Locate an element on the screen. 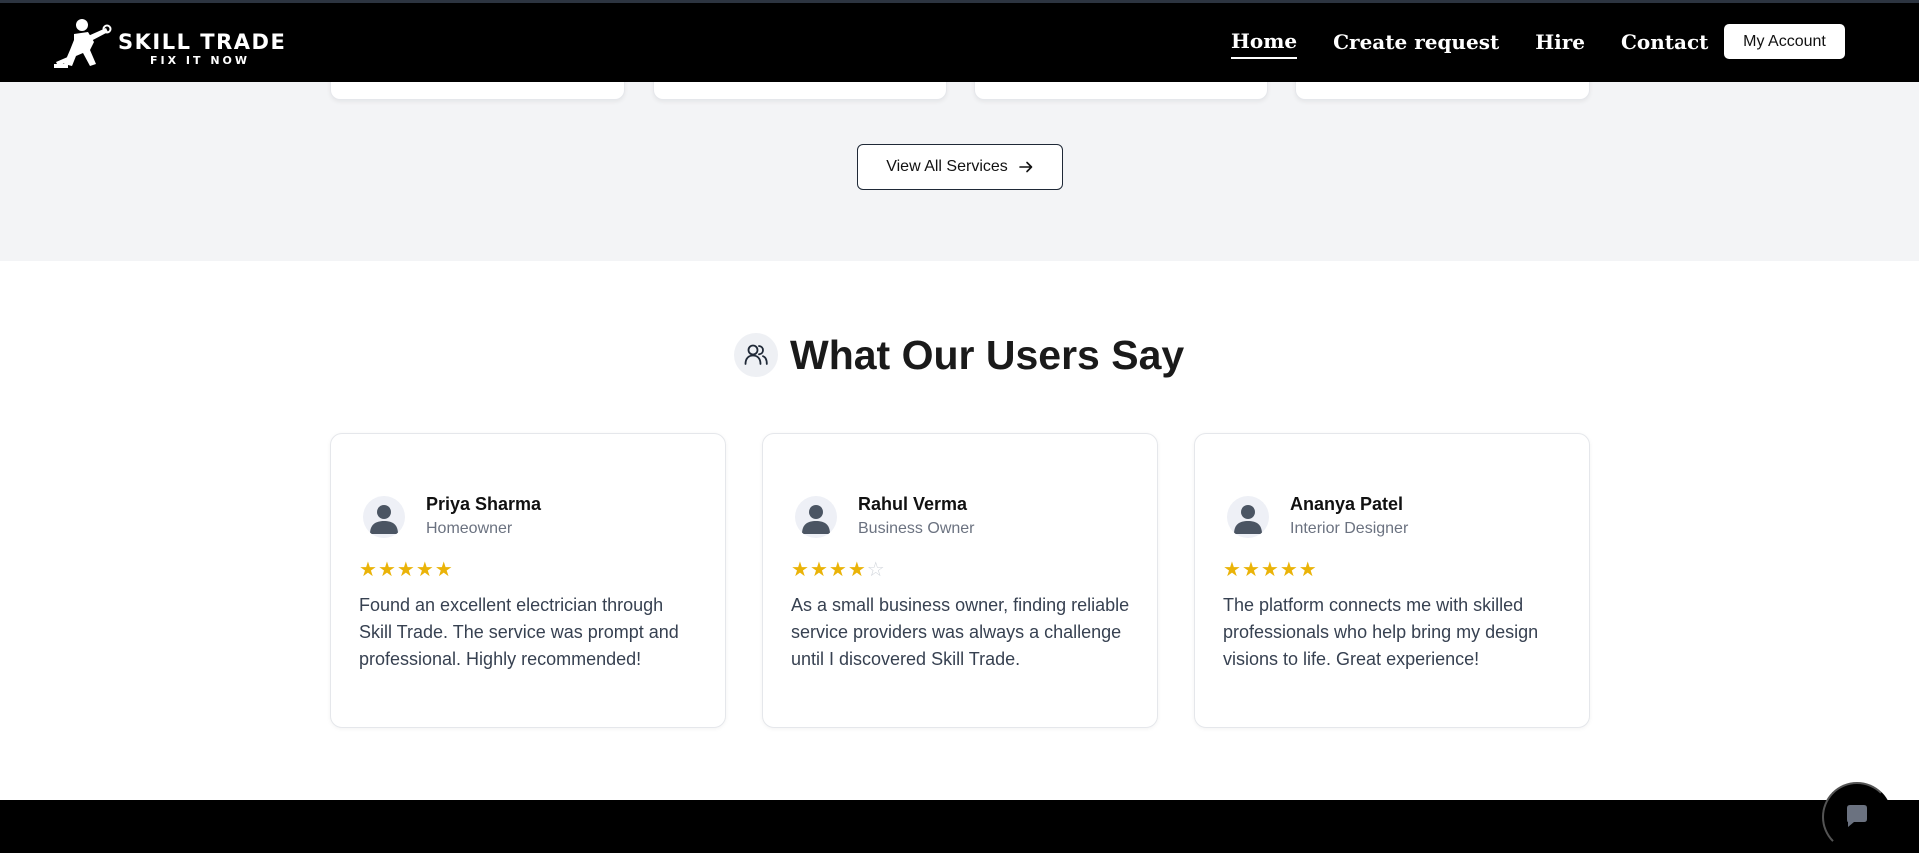 This screenshot has height=853, width=1919. view-all-services-button: View All Services is located at coordinates (960, 167).